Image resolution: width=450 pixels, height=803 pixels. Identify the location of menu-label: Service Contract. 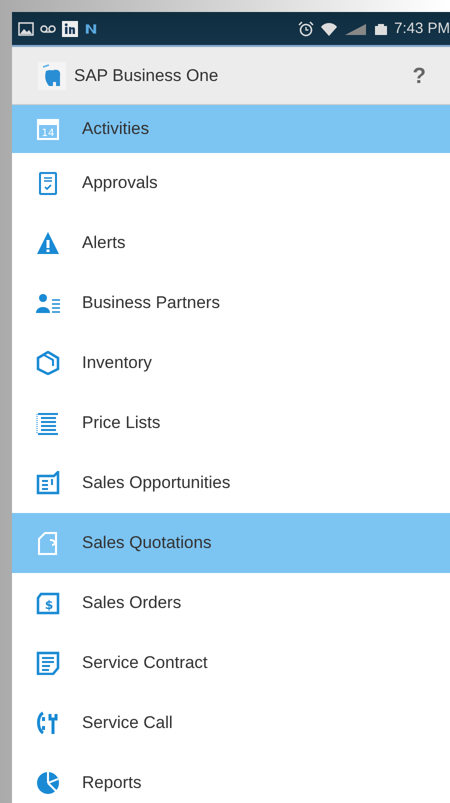
(145, 663).